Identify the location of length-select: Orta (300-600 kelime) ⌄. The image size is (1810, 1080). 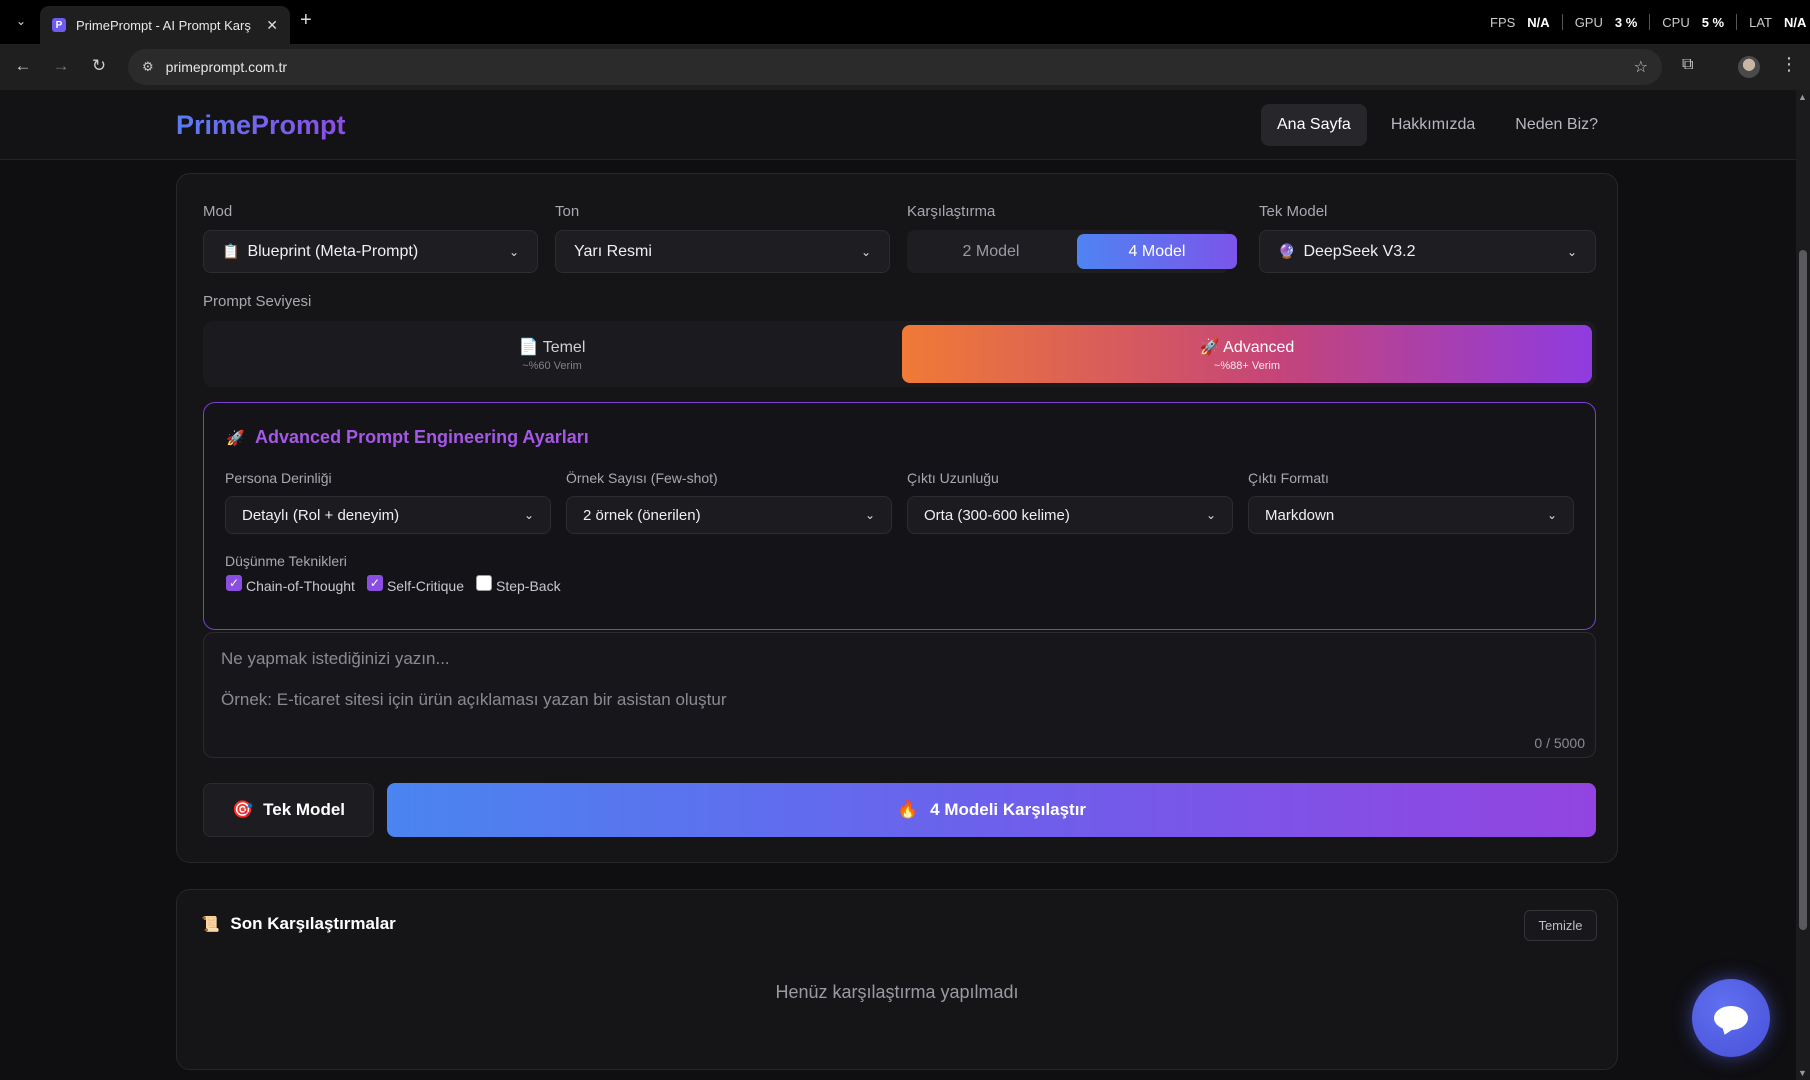
(1070, 515).